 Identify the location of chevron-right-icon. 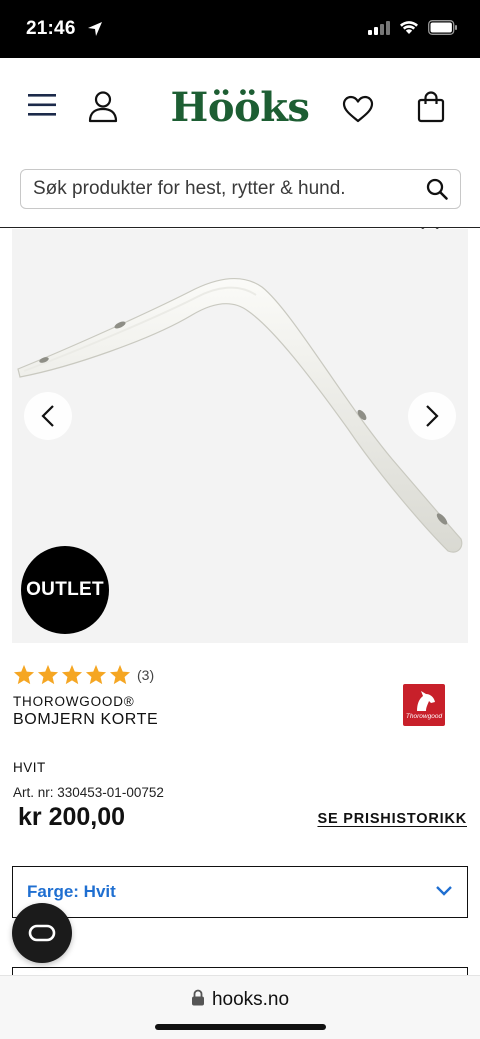
(432, 416).